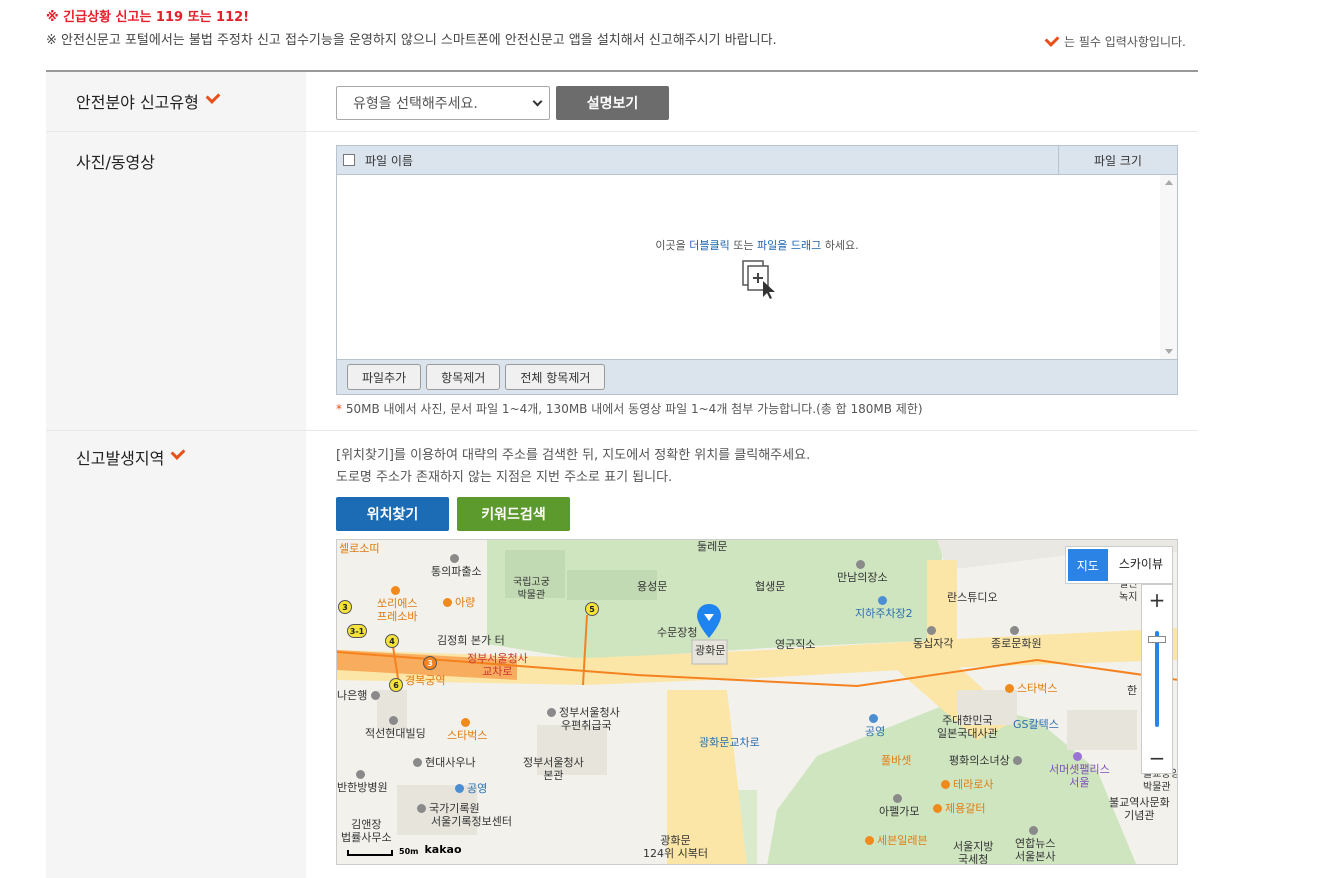 This screenshot has width=1328, height=878. Describe the element at coordinates (456, 565) in the screenshot. I see `map-poi: 통의파출소` at that location.